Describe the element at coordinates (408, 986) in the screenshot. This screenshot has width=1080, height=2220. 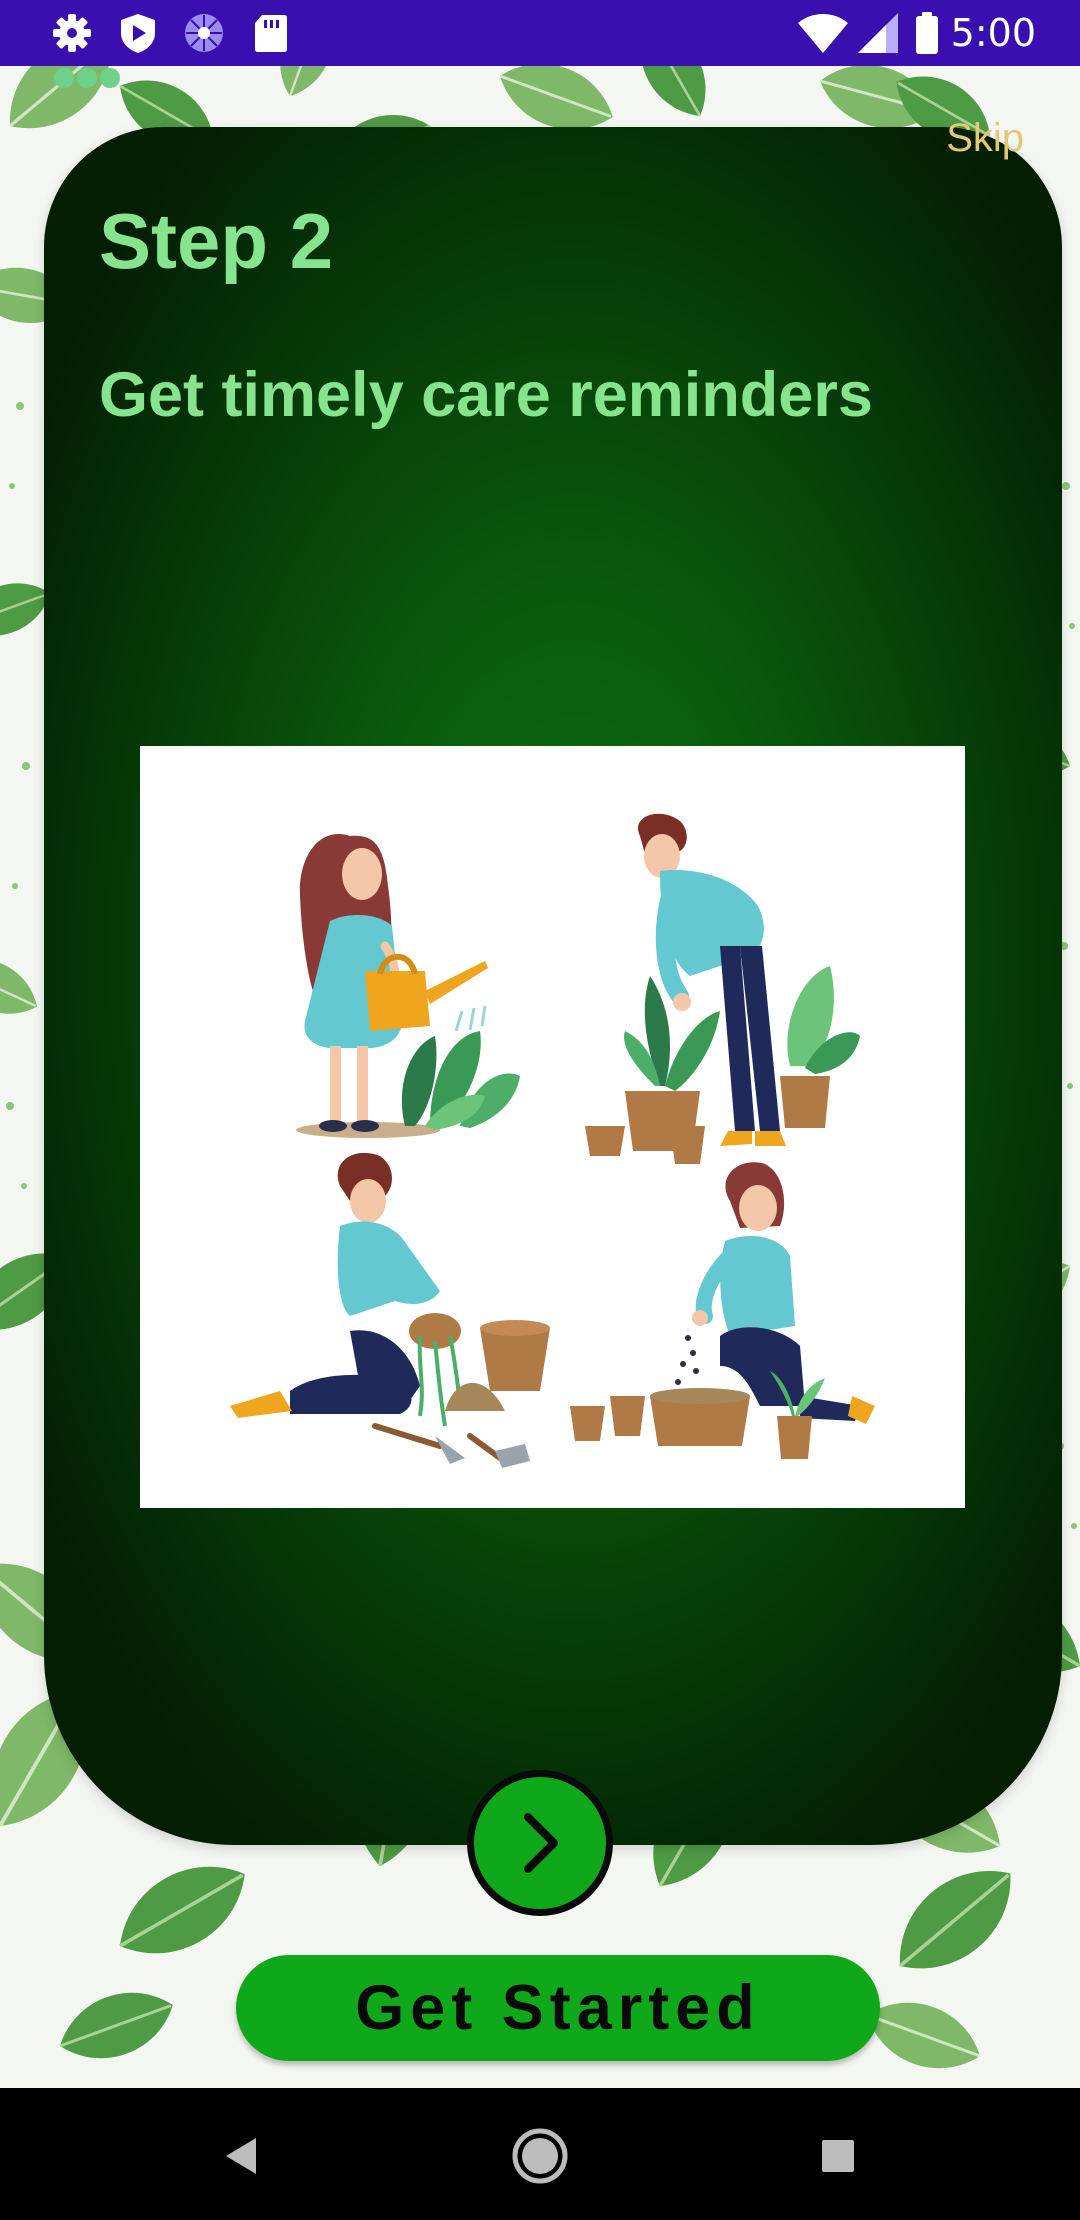
I see `woman-watering-figure` at that location.